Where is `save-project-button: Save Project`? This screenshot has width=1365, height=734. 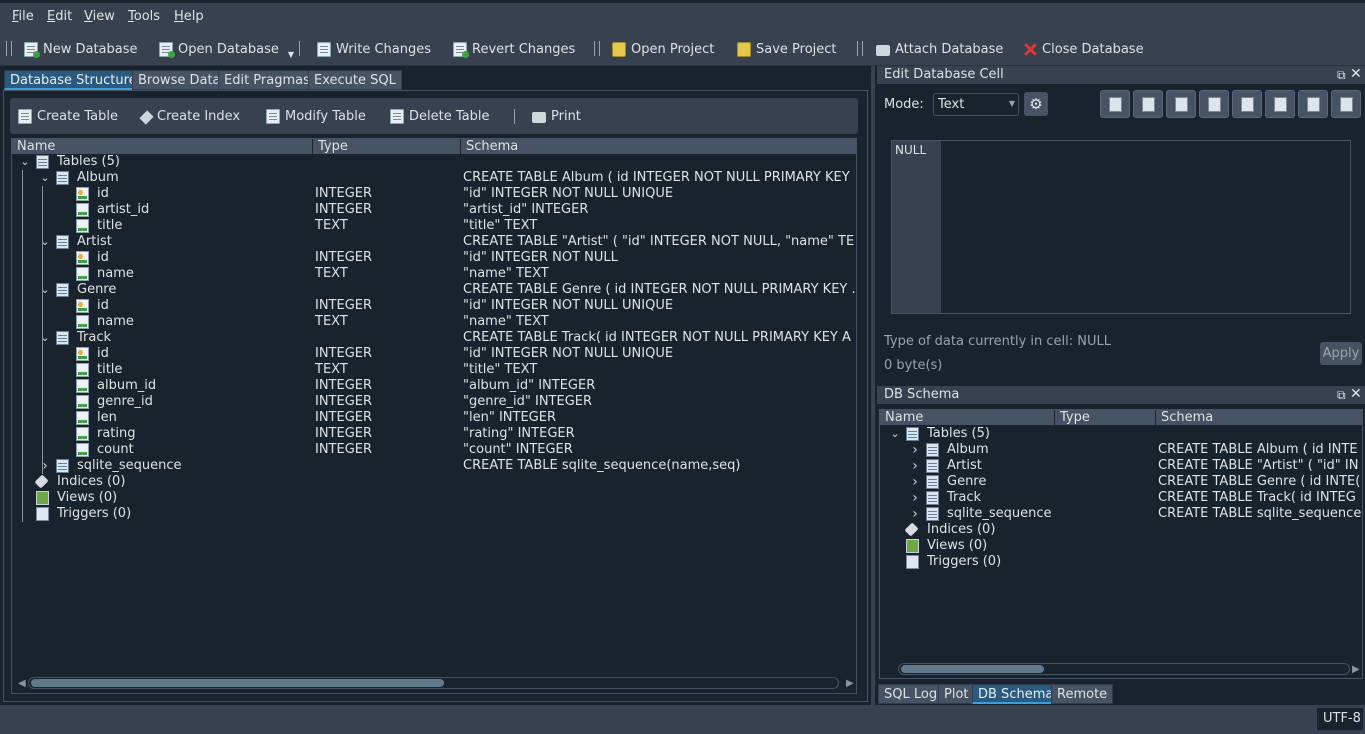 save-project-button: Save Project is located at coordinates (787, 49).